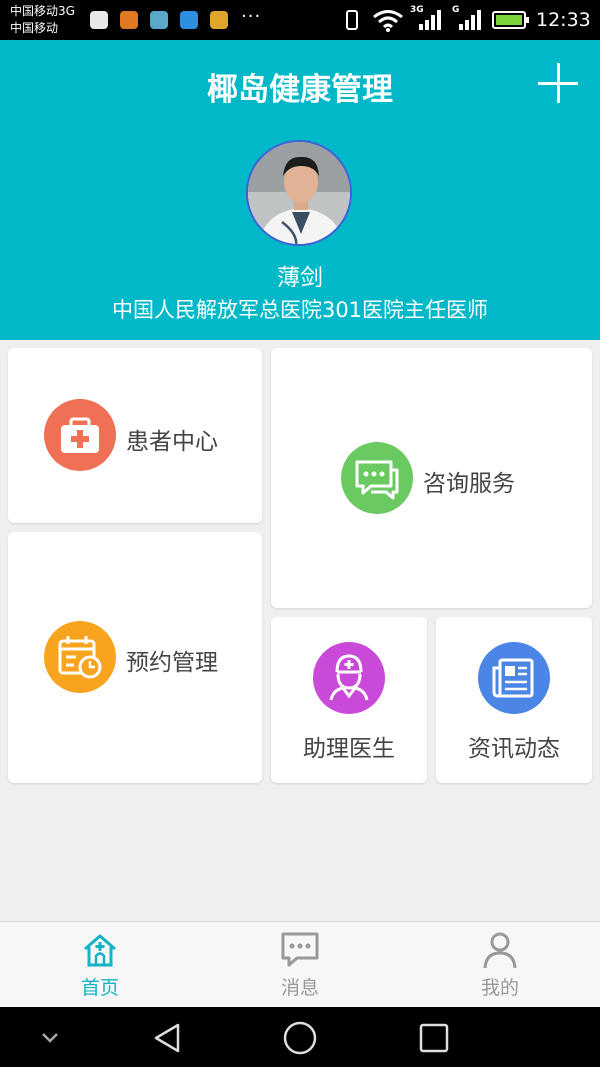 The image size is (600, 1067). I want to click on appointment-tile: 预约管理, so click(135, 657).